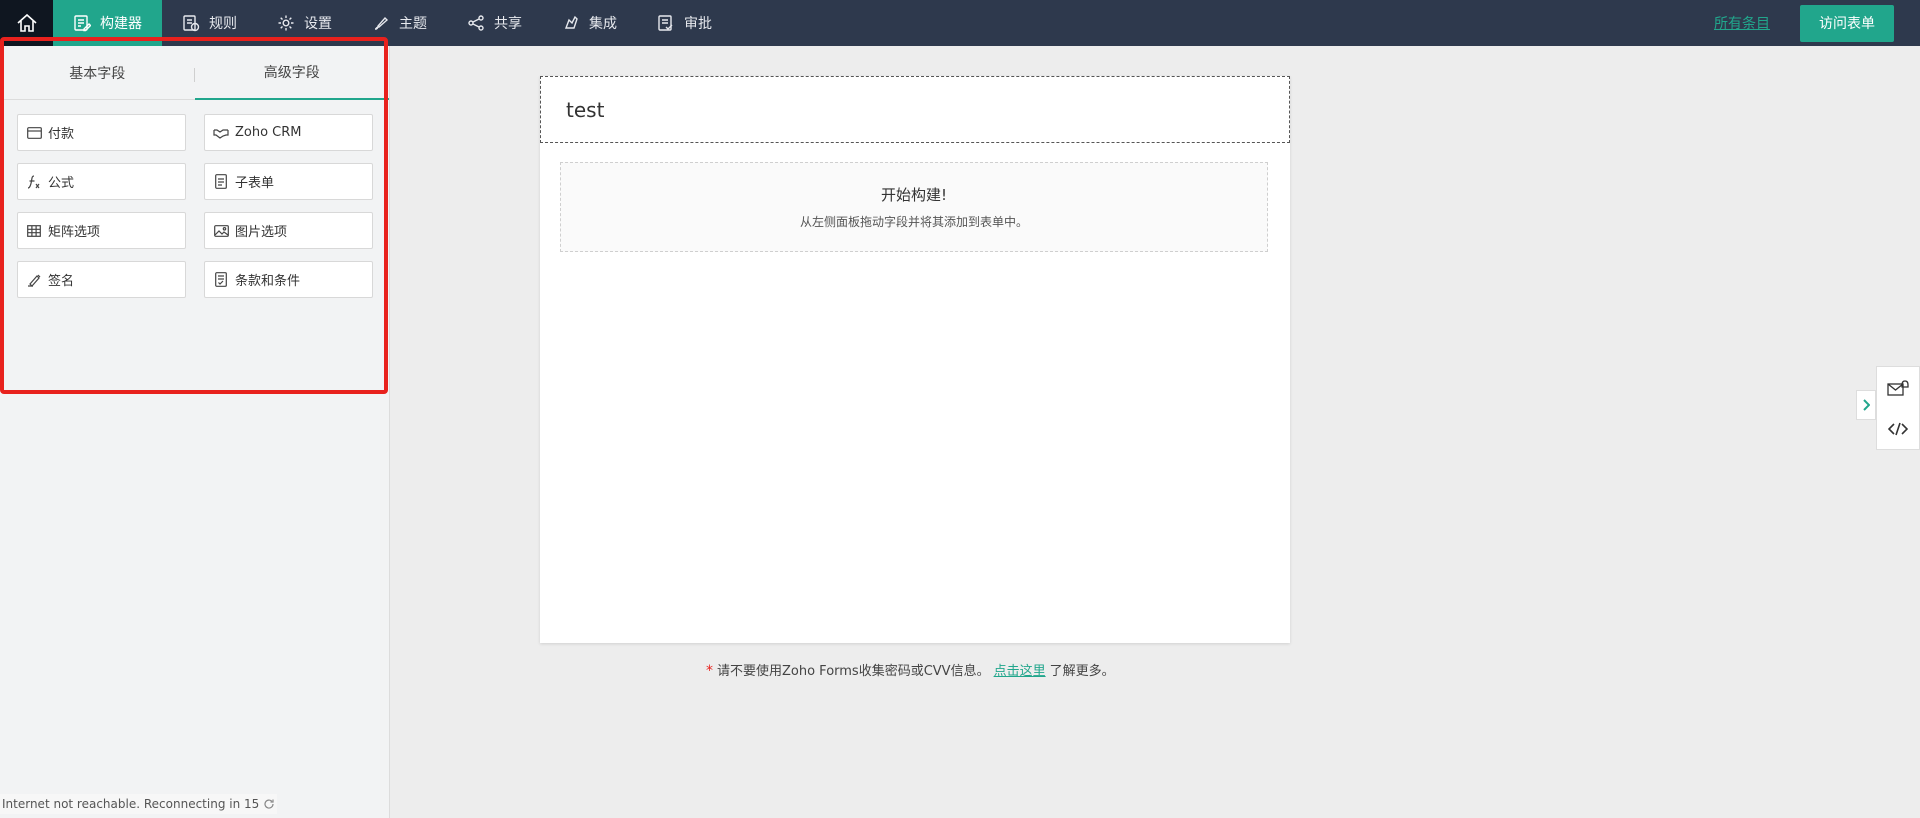 The width and height of the screenshot is (1920, 818). I want to click on home-icon, so click(26, 22).